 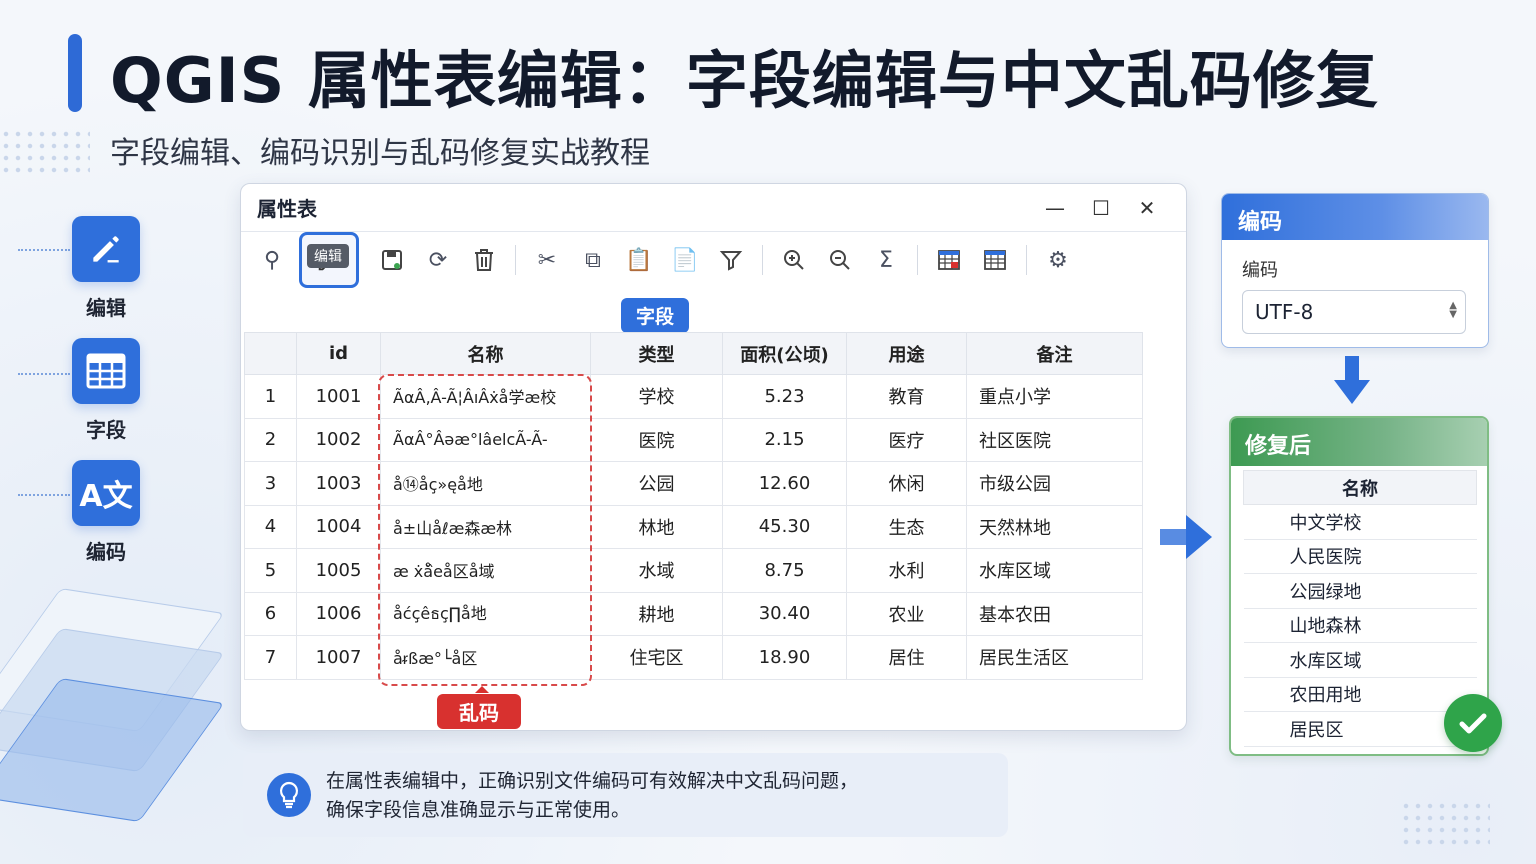 I want to click on cell-area: 18.90, so click(x=784, y=657).